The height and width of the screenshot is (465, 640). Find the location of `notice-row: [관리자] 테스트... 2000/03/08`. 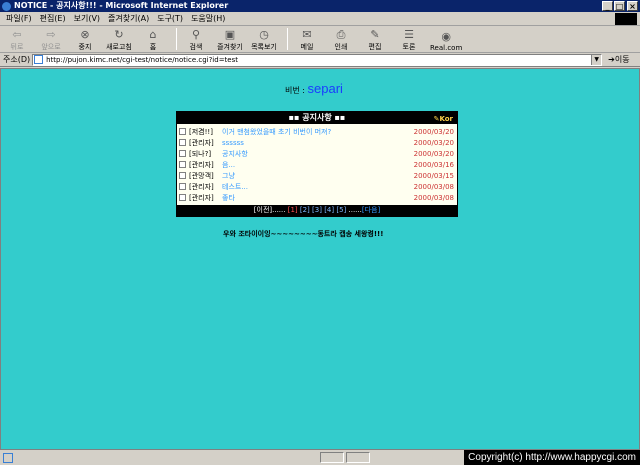

notice-row: [관리자] 테스트... 2000/03/08 is located at coordinates (317, 186).